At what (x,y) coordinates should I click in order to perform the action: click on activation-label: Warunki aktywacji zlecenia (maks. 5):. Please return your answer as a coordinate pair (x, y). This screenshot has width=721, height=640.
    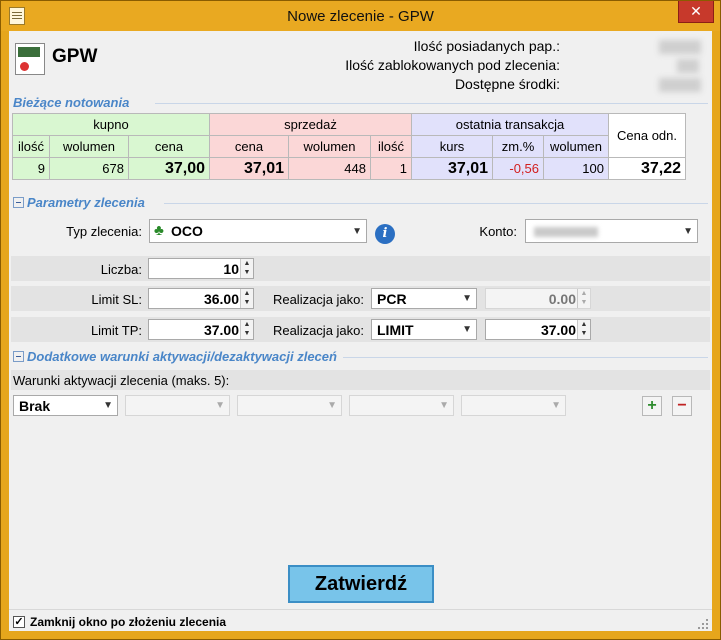
    Looking at the image, I should click on (121, 380).